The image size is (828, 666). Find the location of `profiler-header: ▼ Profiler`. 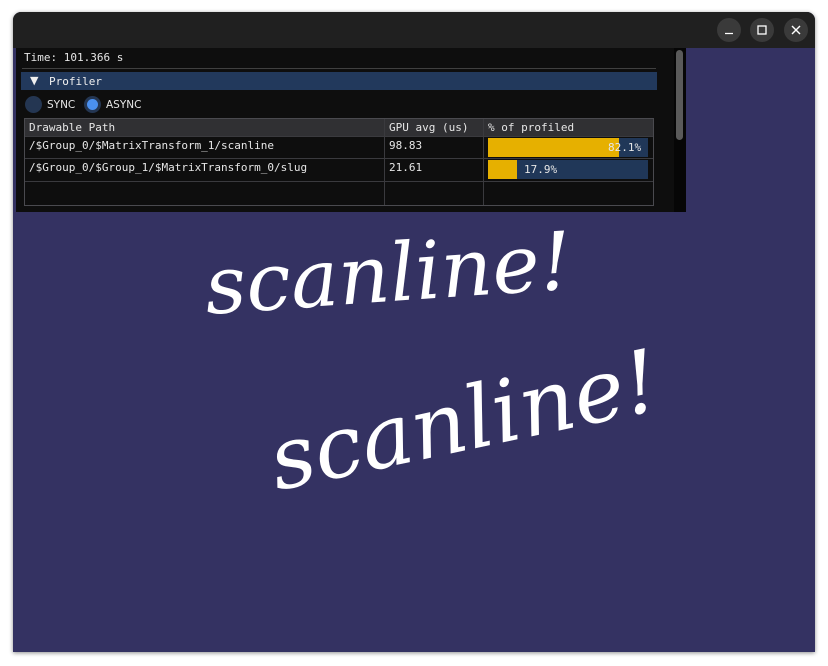

profiler-header: ▼ Profiler is located at coordinates (339, 81).